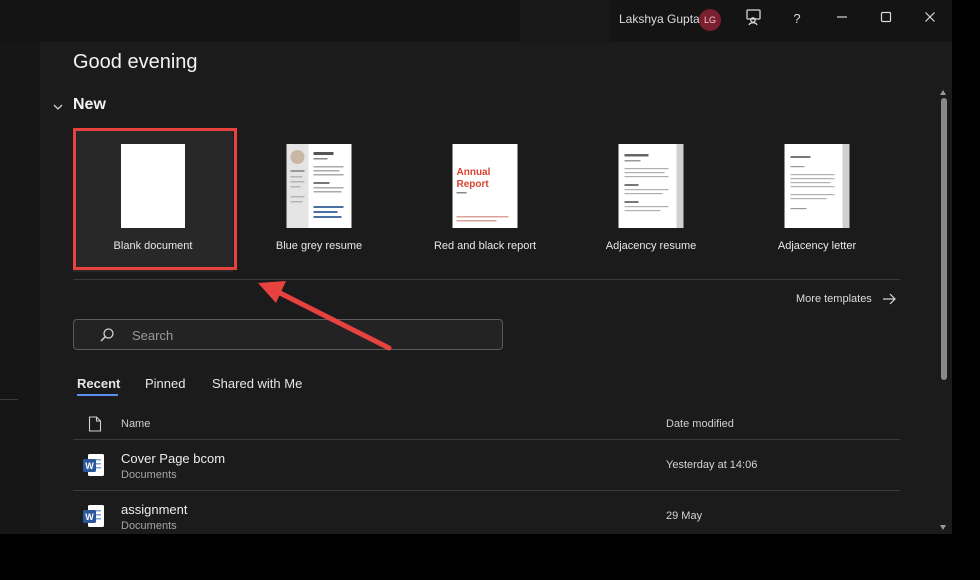 The width and height of the screenshot is (980, 580). What do you see at coordinates (154, 509) in the screenshot?
I see `file-name: assignment` at bounding box center [154, 509].